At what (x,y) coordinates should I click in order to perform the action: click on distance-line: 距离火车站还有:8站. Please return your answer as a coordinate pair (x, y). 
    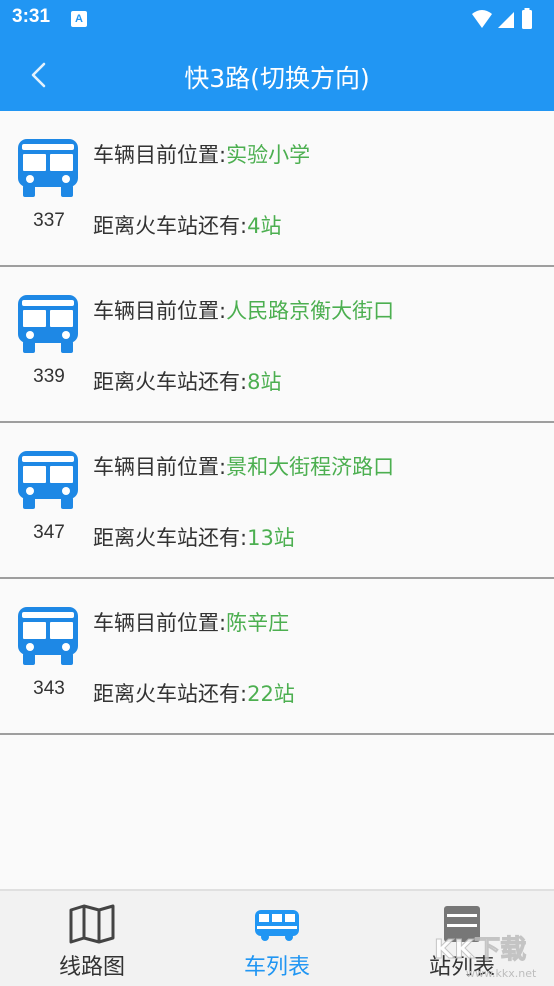
    Looking at the image, I should click on (187, 381).